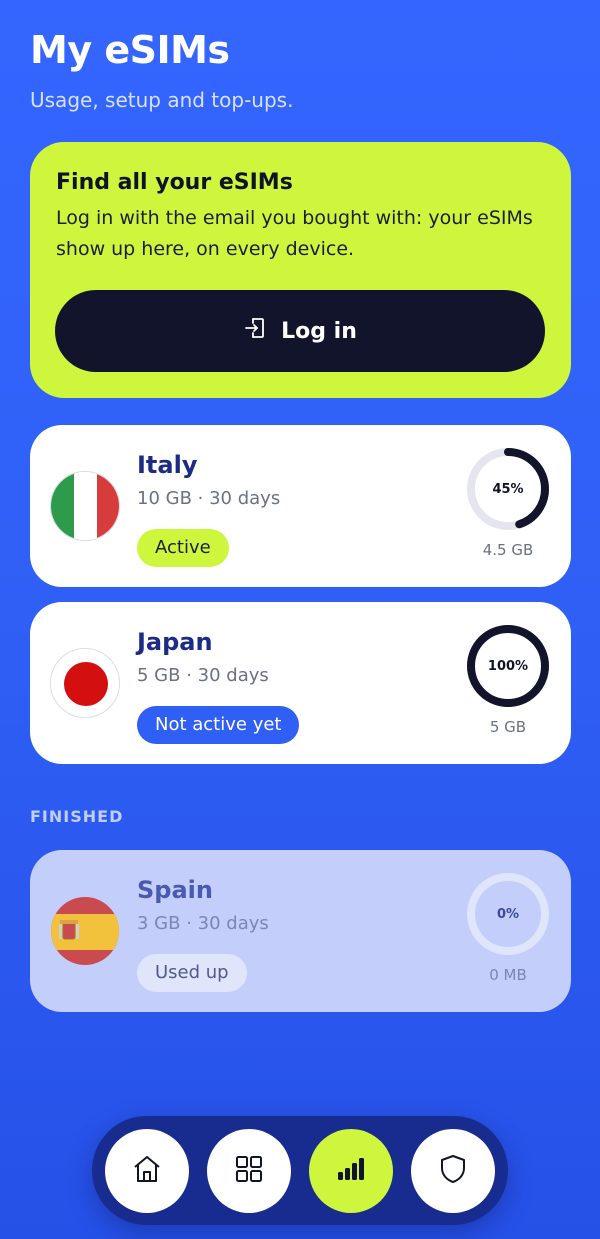 The height and width of the screenshot is (1239, 600). Describe the element at coordinates (85, 506) in the screenshot. I see `italy-flag` at that location.